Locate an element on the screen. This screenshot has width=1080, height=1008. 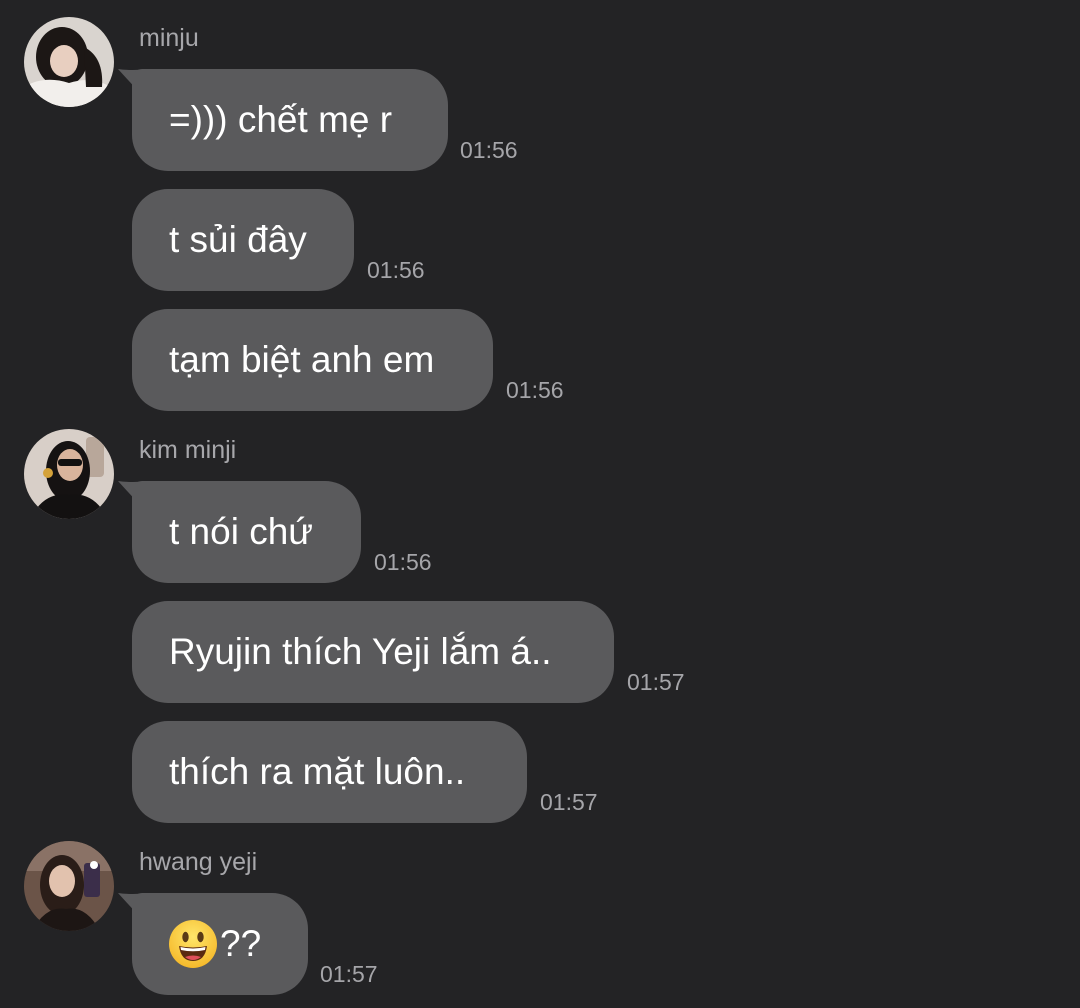
message-bubble: ?? is located at coordinates (220, 944).